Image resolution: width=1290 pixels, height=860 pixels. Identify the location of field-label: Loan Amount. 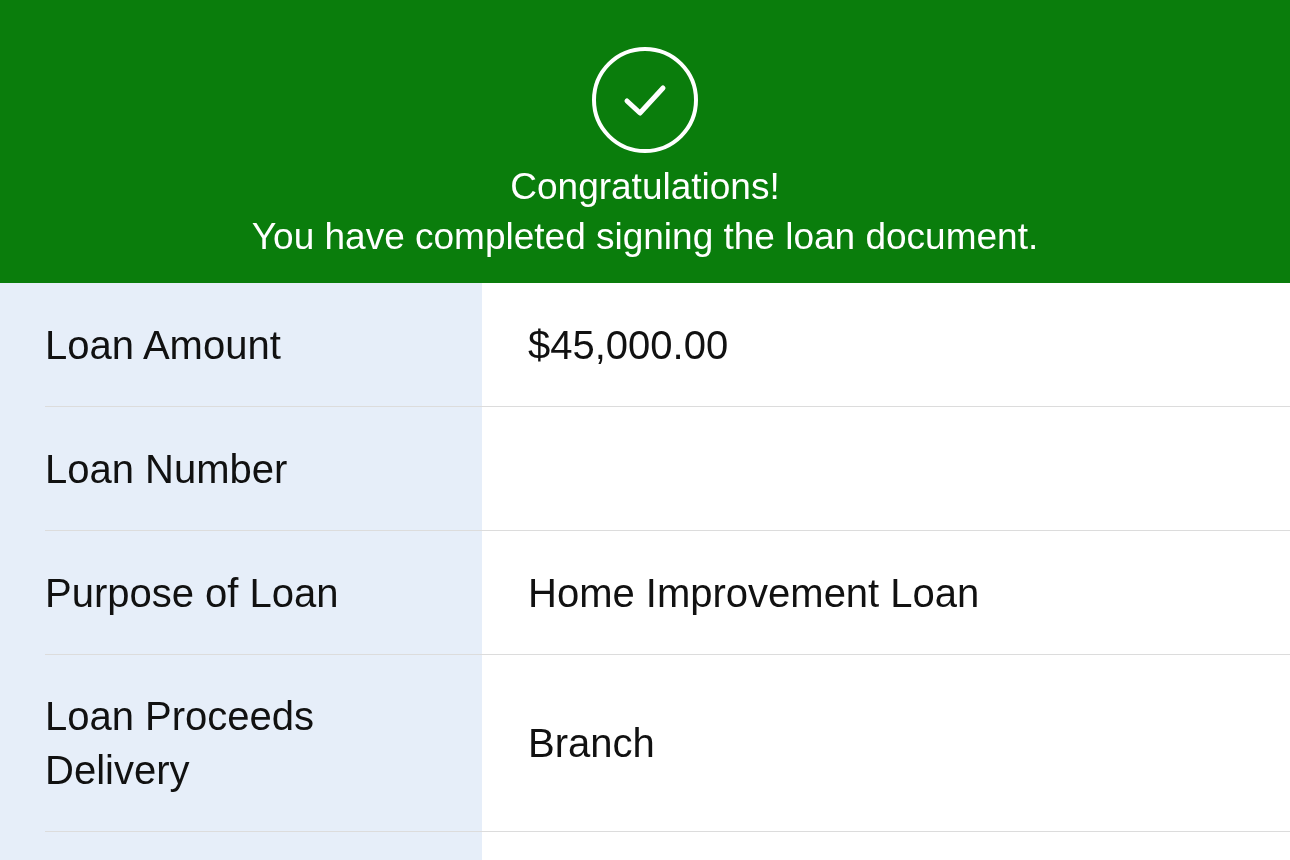
(163, 345).